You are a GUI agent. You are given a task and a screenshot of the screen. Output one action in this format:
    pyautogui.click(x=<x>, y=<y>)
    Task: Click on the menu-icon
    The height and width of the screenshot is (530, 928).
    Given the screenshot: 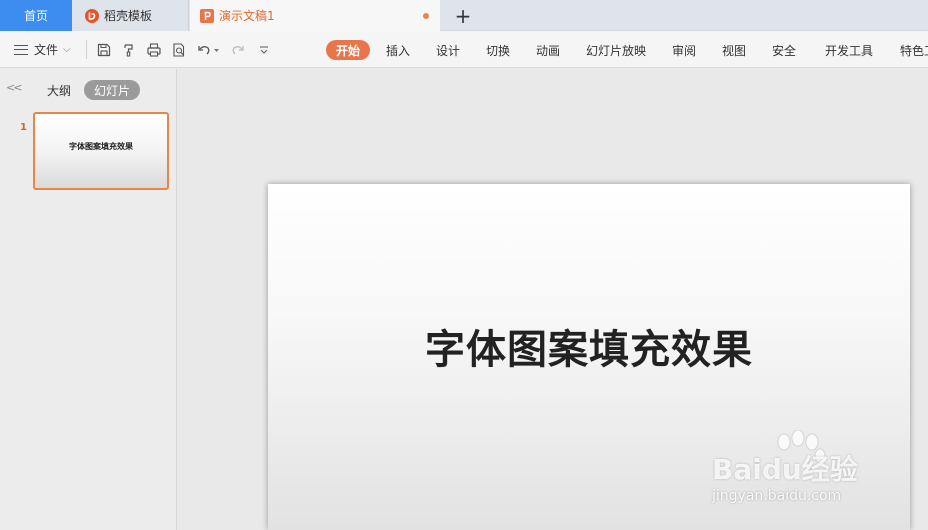 What is the action you would take?
    pyautogui.click(x=21, y=49)
    